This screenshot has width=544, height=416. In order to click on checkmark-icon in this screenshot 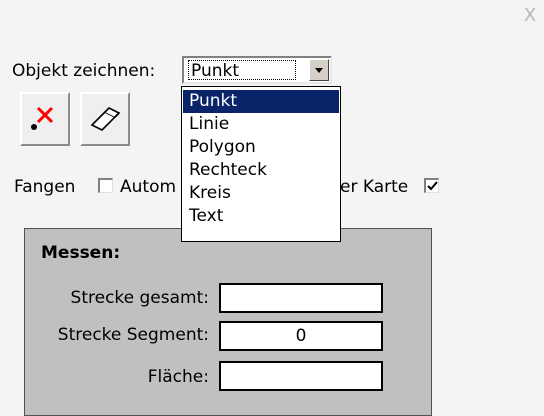, I will do `click(432, 186)`.